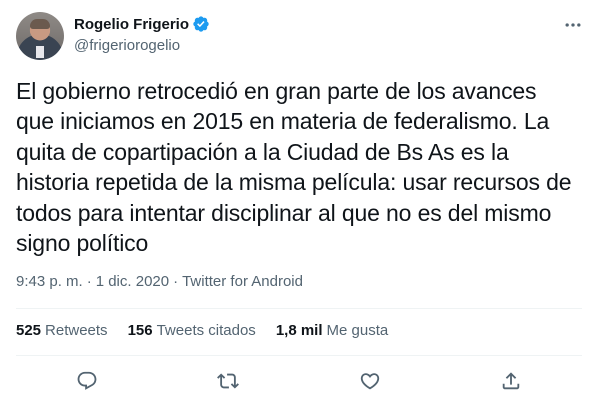 This screenshot has height=404, width=598. Describe the element at coordinates (131, 24) in the screenshot. I see `author-display-name: Rogelio Frigerio` at that location.